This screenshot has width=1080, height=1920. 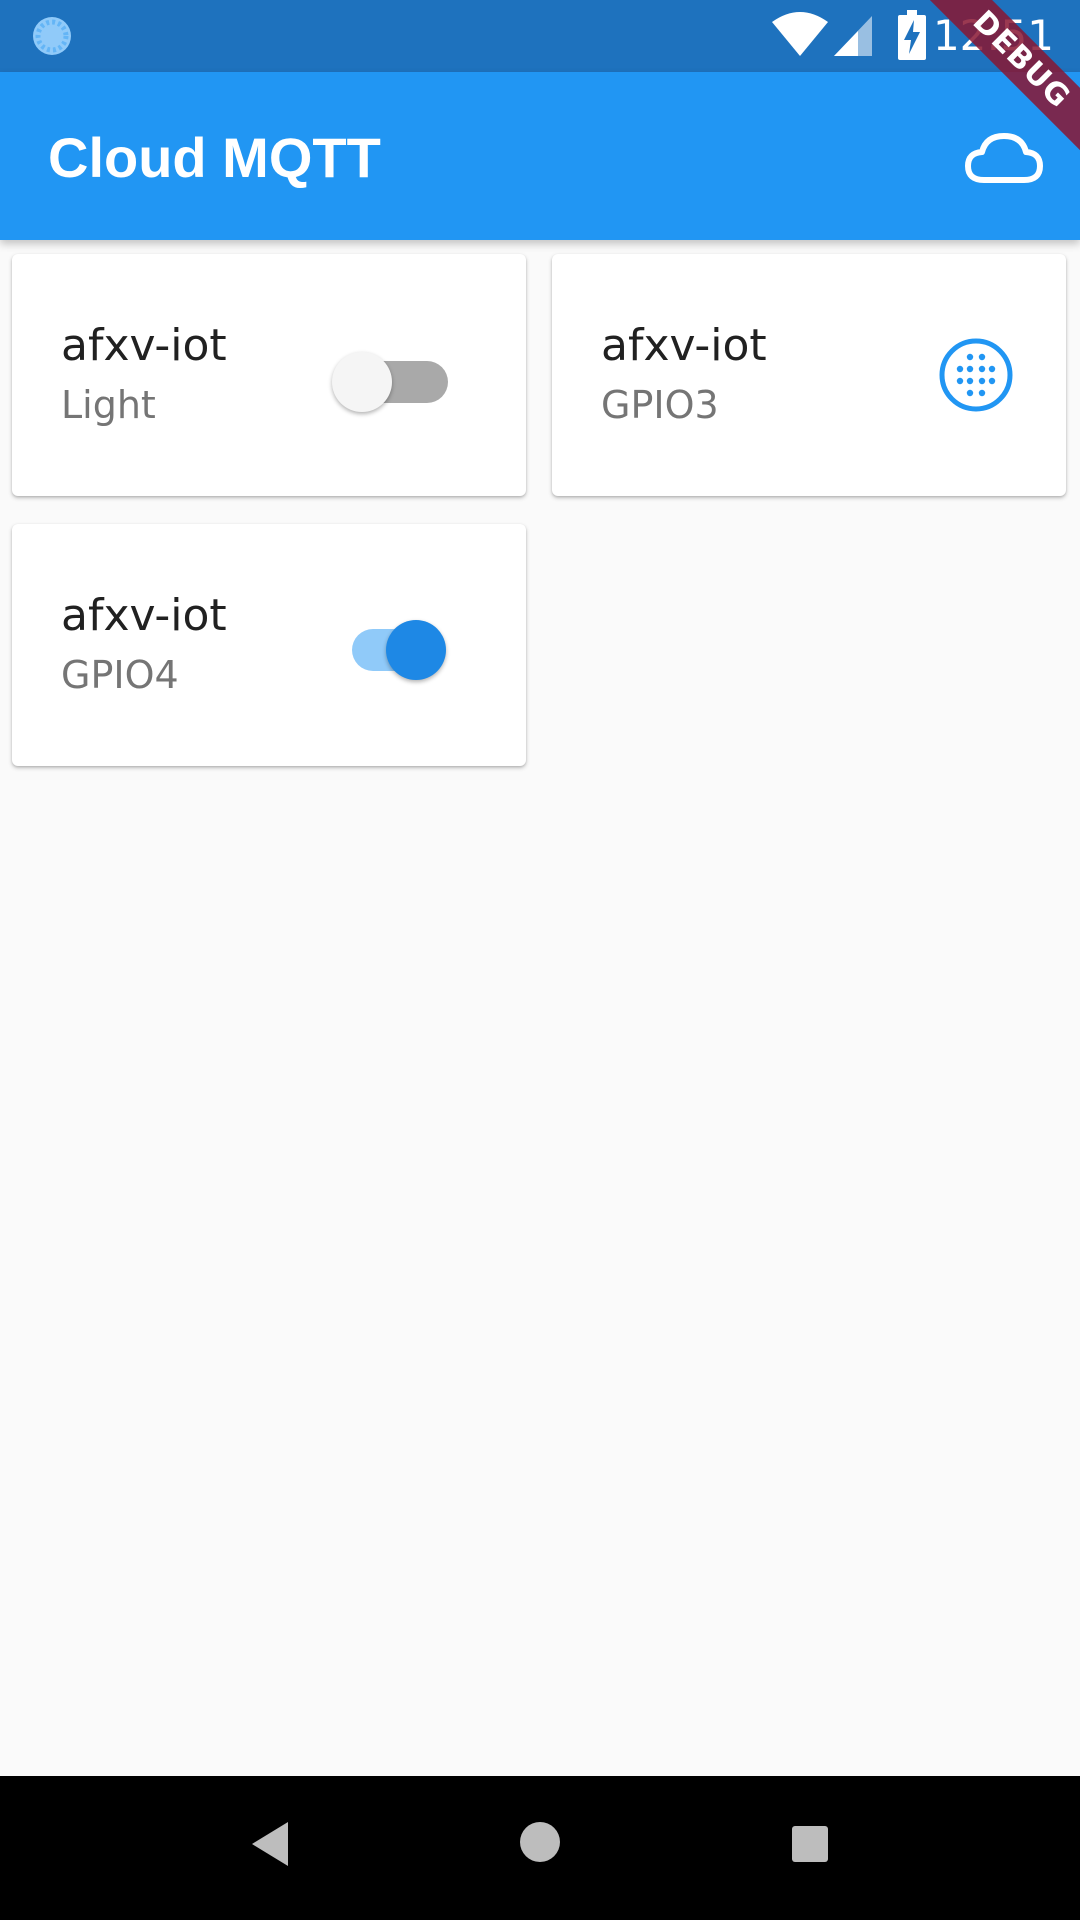 I want to click on gpio4-toggle-switch, so click(x=398, y=644).